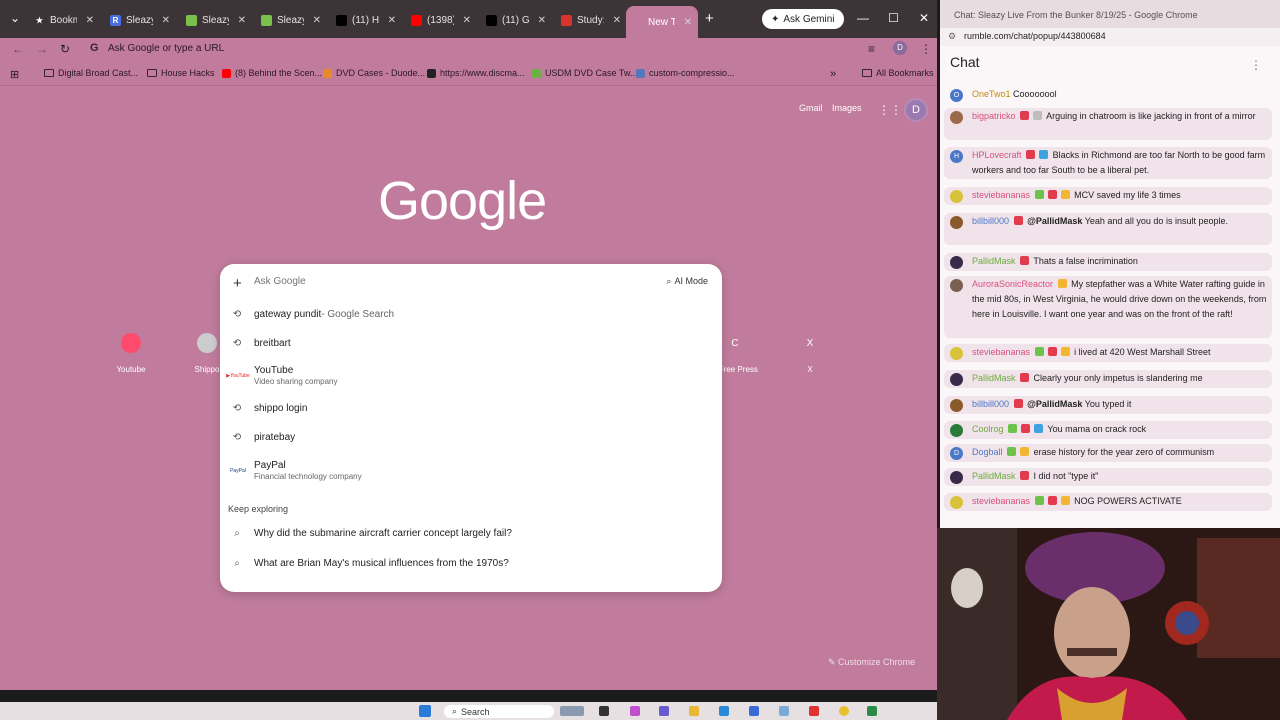 The height and width of the screenshot is (720, 1280). Describe the element at coordinates (988, 429) in the screenshot. I see `chat-username: Coolrog` at that location.